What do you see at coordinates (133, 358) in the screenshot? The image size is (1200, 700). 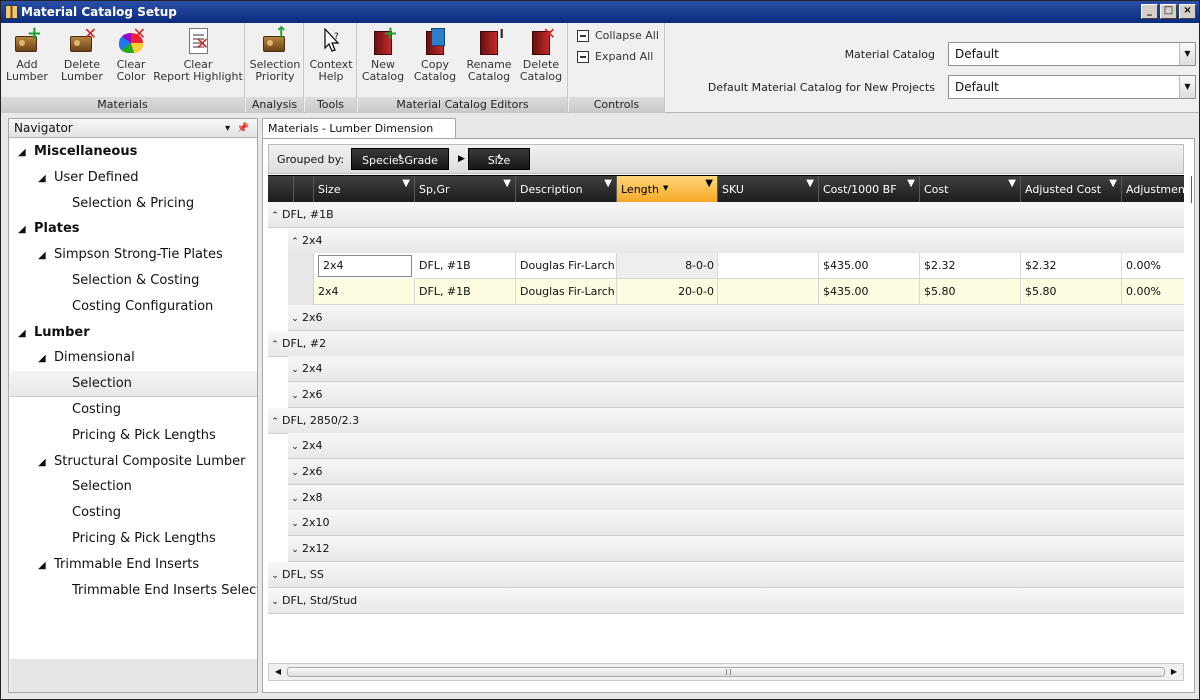 I see `nav-item: ◢ Dimensional` at bounding box center [133, 358].